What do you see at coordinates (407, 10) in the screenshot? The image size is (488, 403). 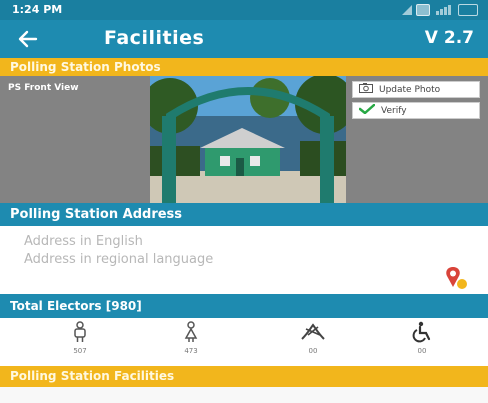 I see `signal-icon` at bounding box center [407, 10].